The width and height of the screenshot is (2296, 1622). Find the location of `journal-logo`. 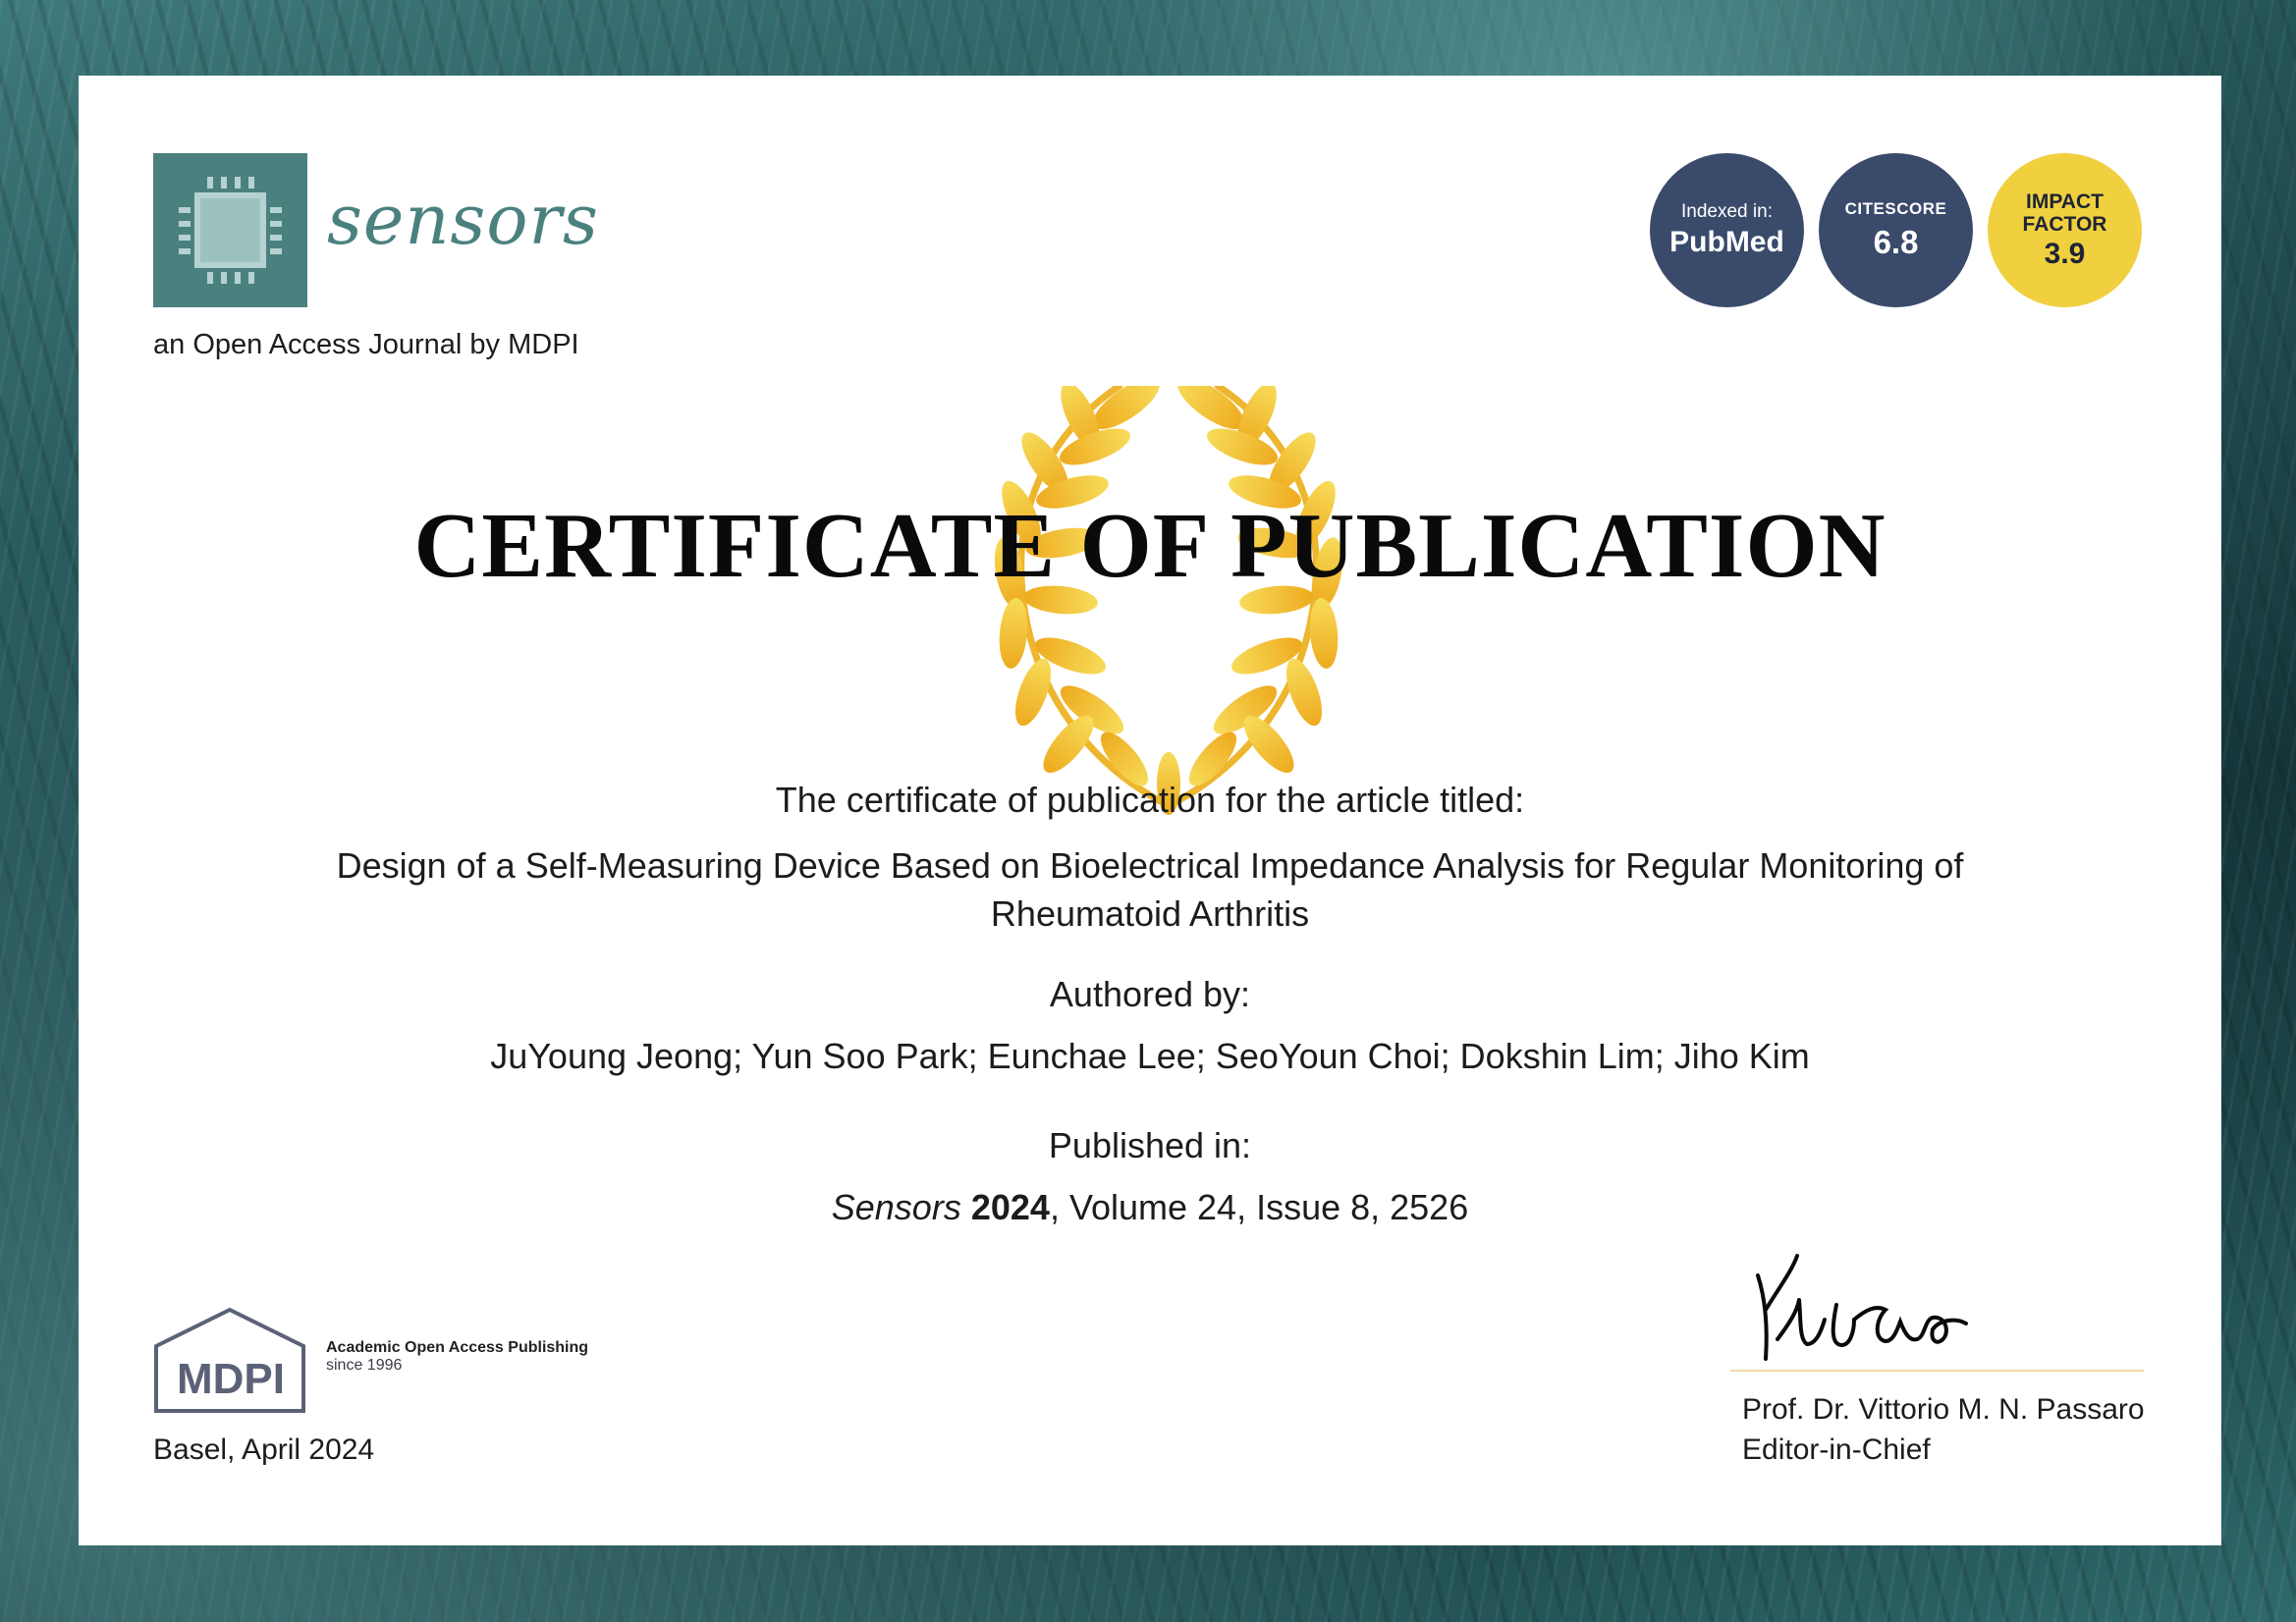

journal-logo is located at coordinates (230, 230).